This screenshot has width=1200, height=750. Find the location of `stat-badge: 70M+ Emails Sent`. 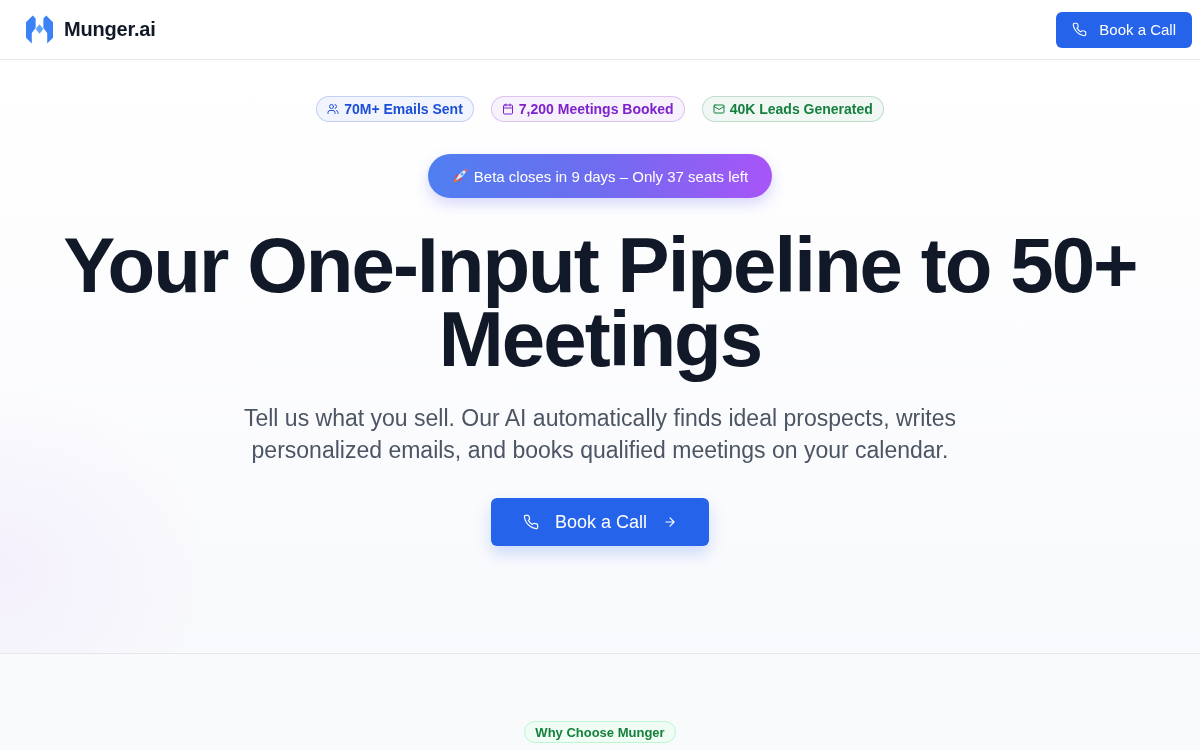

stat-badge: 70M+ Emails Sent is located at coordinates (395, 109).